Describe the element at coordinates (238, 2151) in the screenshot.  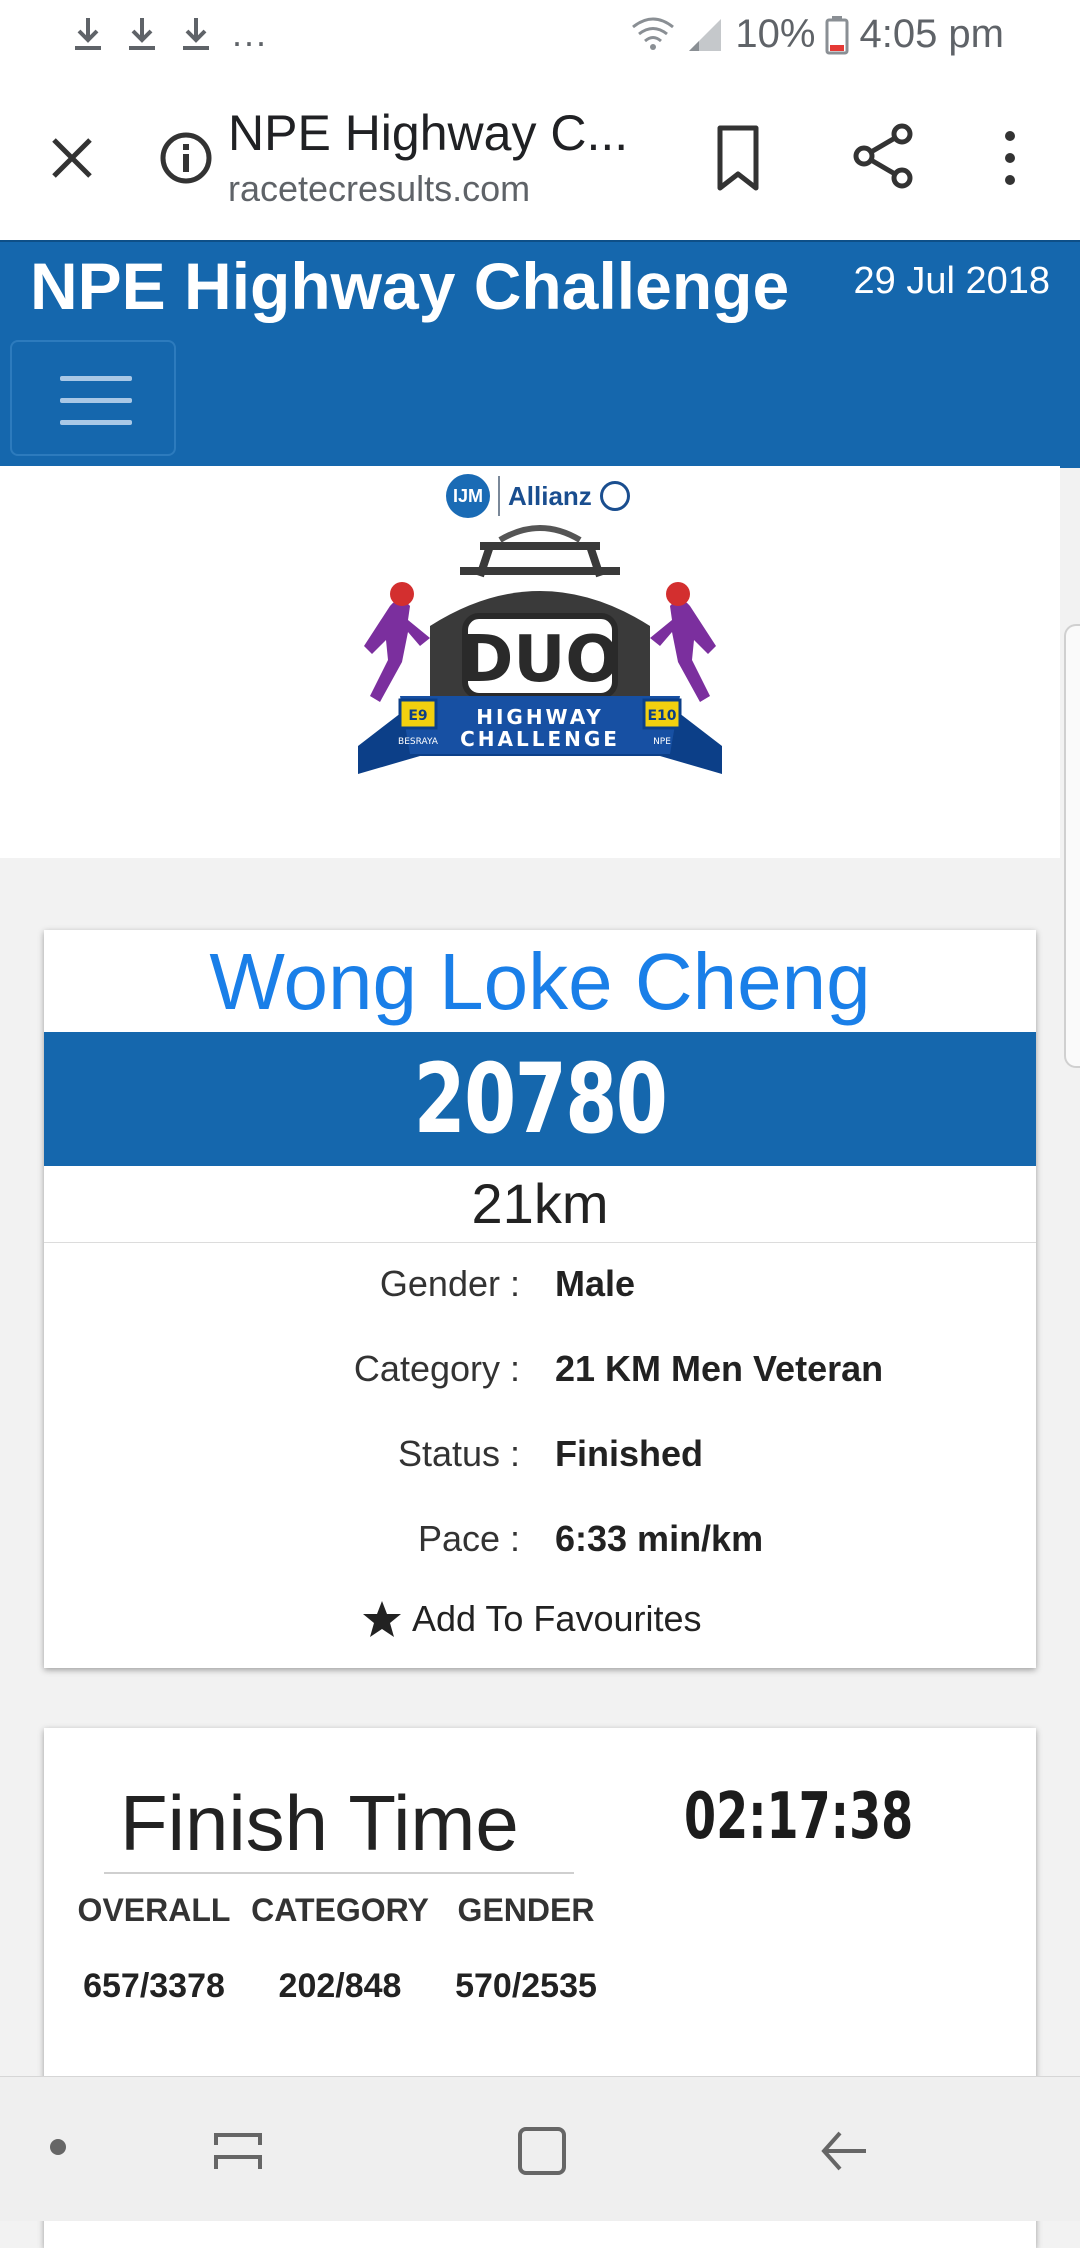
I see `recent-apps-icon` at that location.